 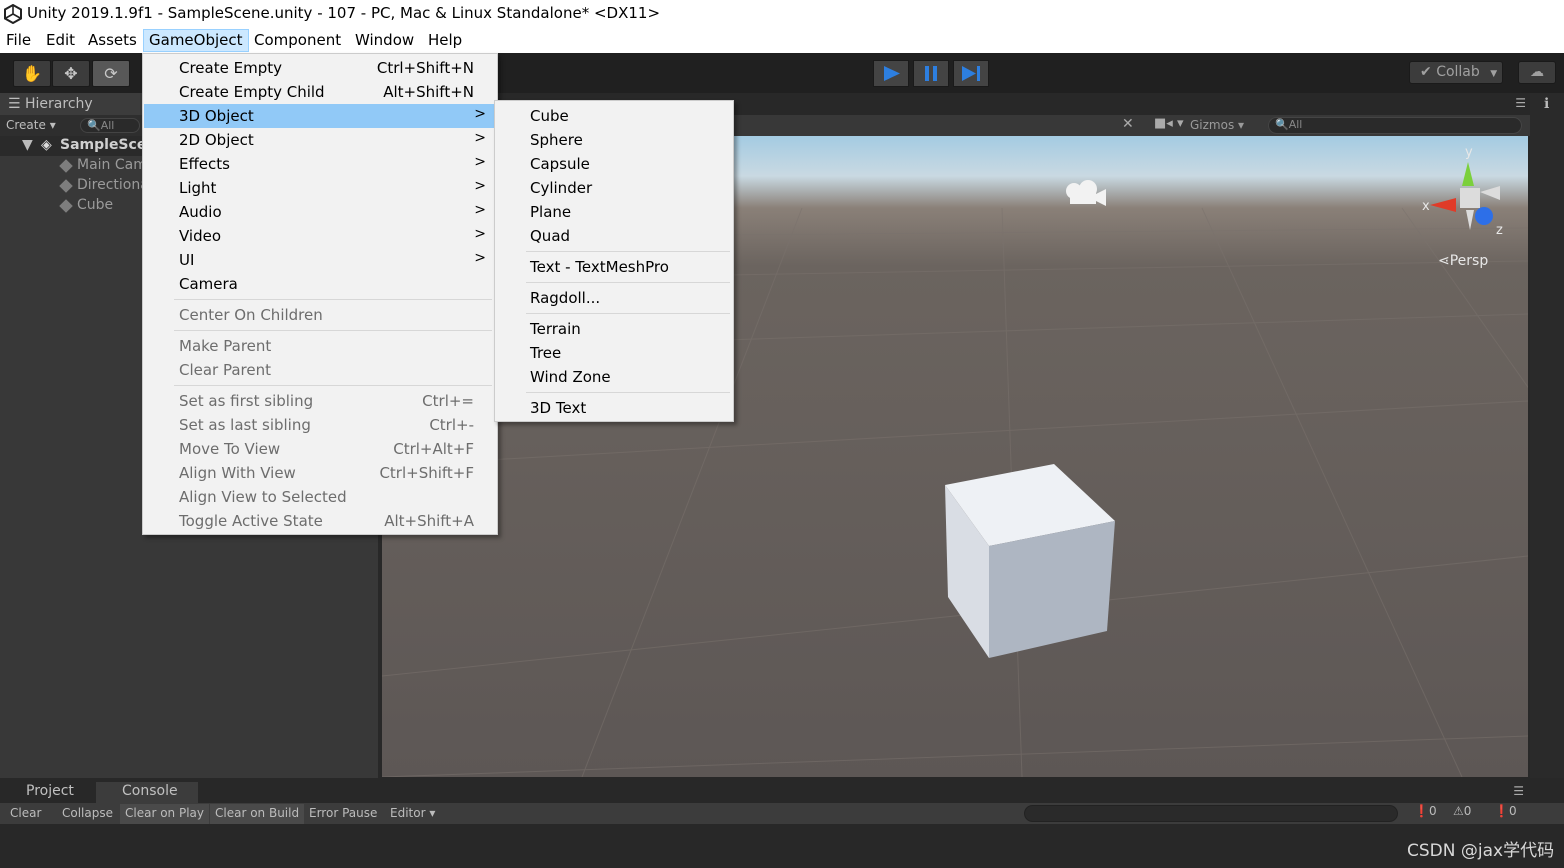 What do you see at coordinates (558, 408) in the screenshot?
I see `menu-item-label: 3D Text` at bounding box center [558, 408].